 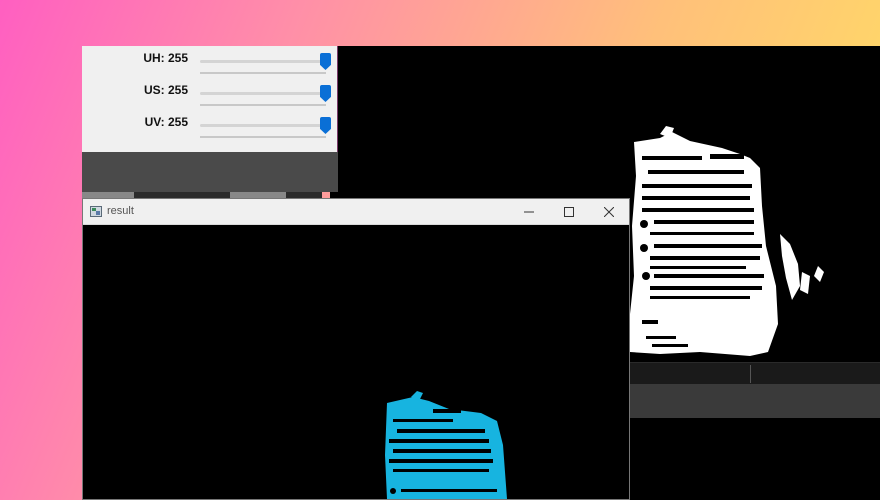 I want to click on trackbar-uv-label: UV: 255, so click(x=166, y=122).